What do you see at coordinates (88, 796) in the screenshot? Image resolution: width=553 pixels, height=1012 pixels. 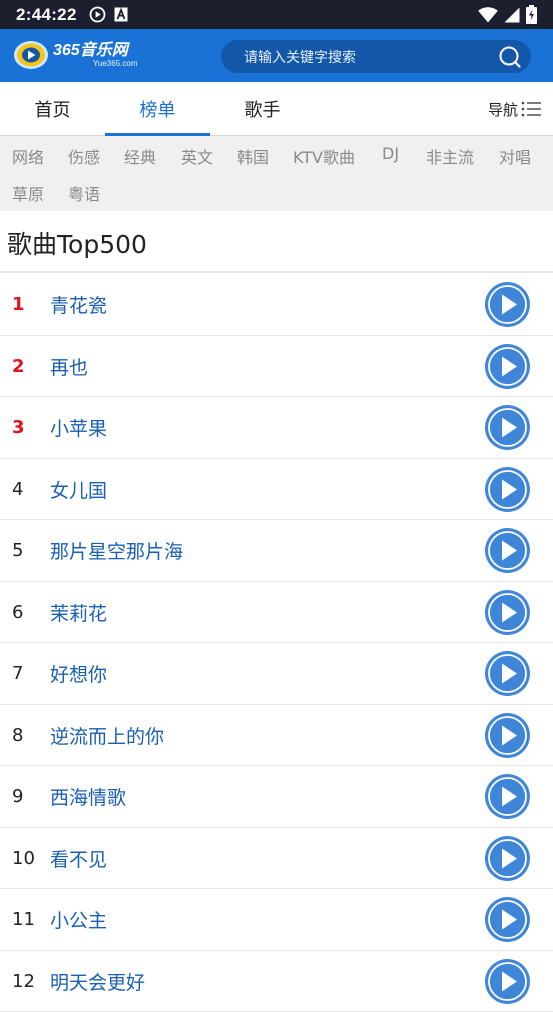 I see `song-title-link: 西海情歌` at bounding box center [88, 796].